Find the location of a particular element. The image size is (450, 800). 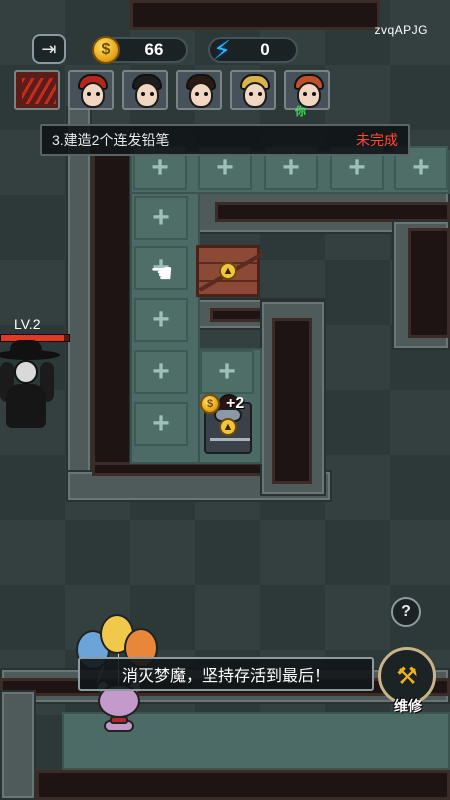

server-code: zvqAPJG is located at coordinates (401, 30).